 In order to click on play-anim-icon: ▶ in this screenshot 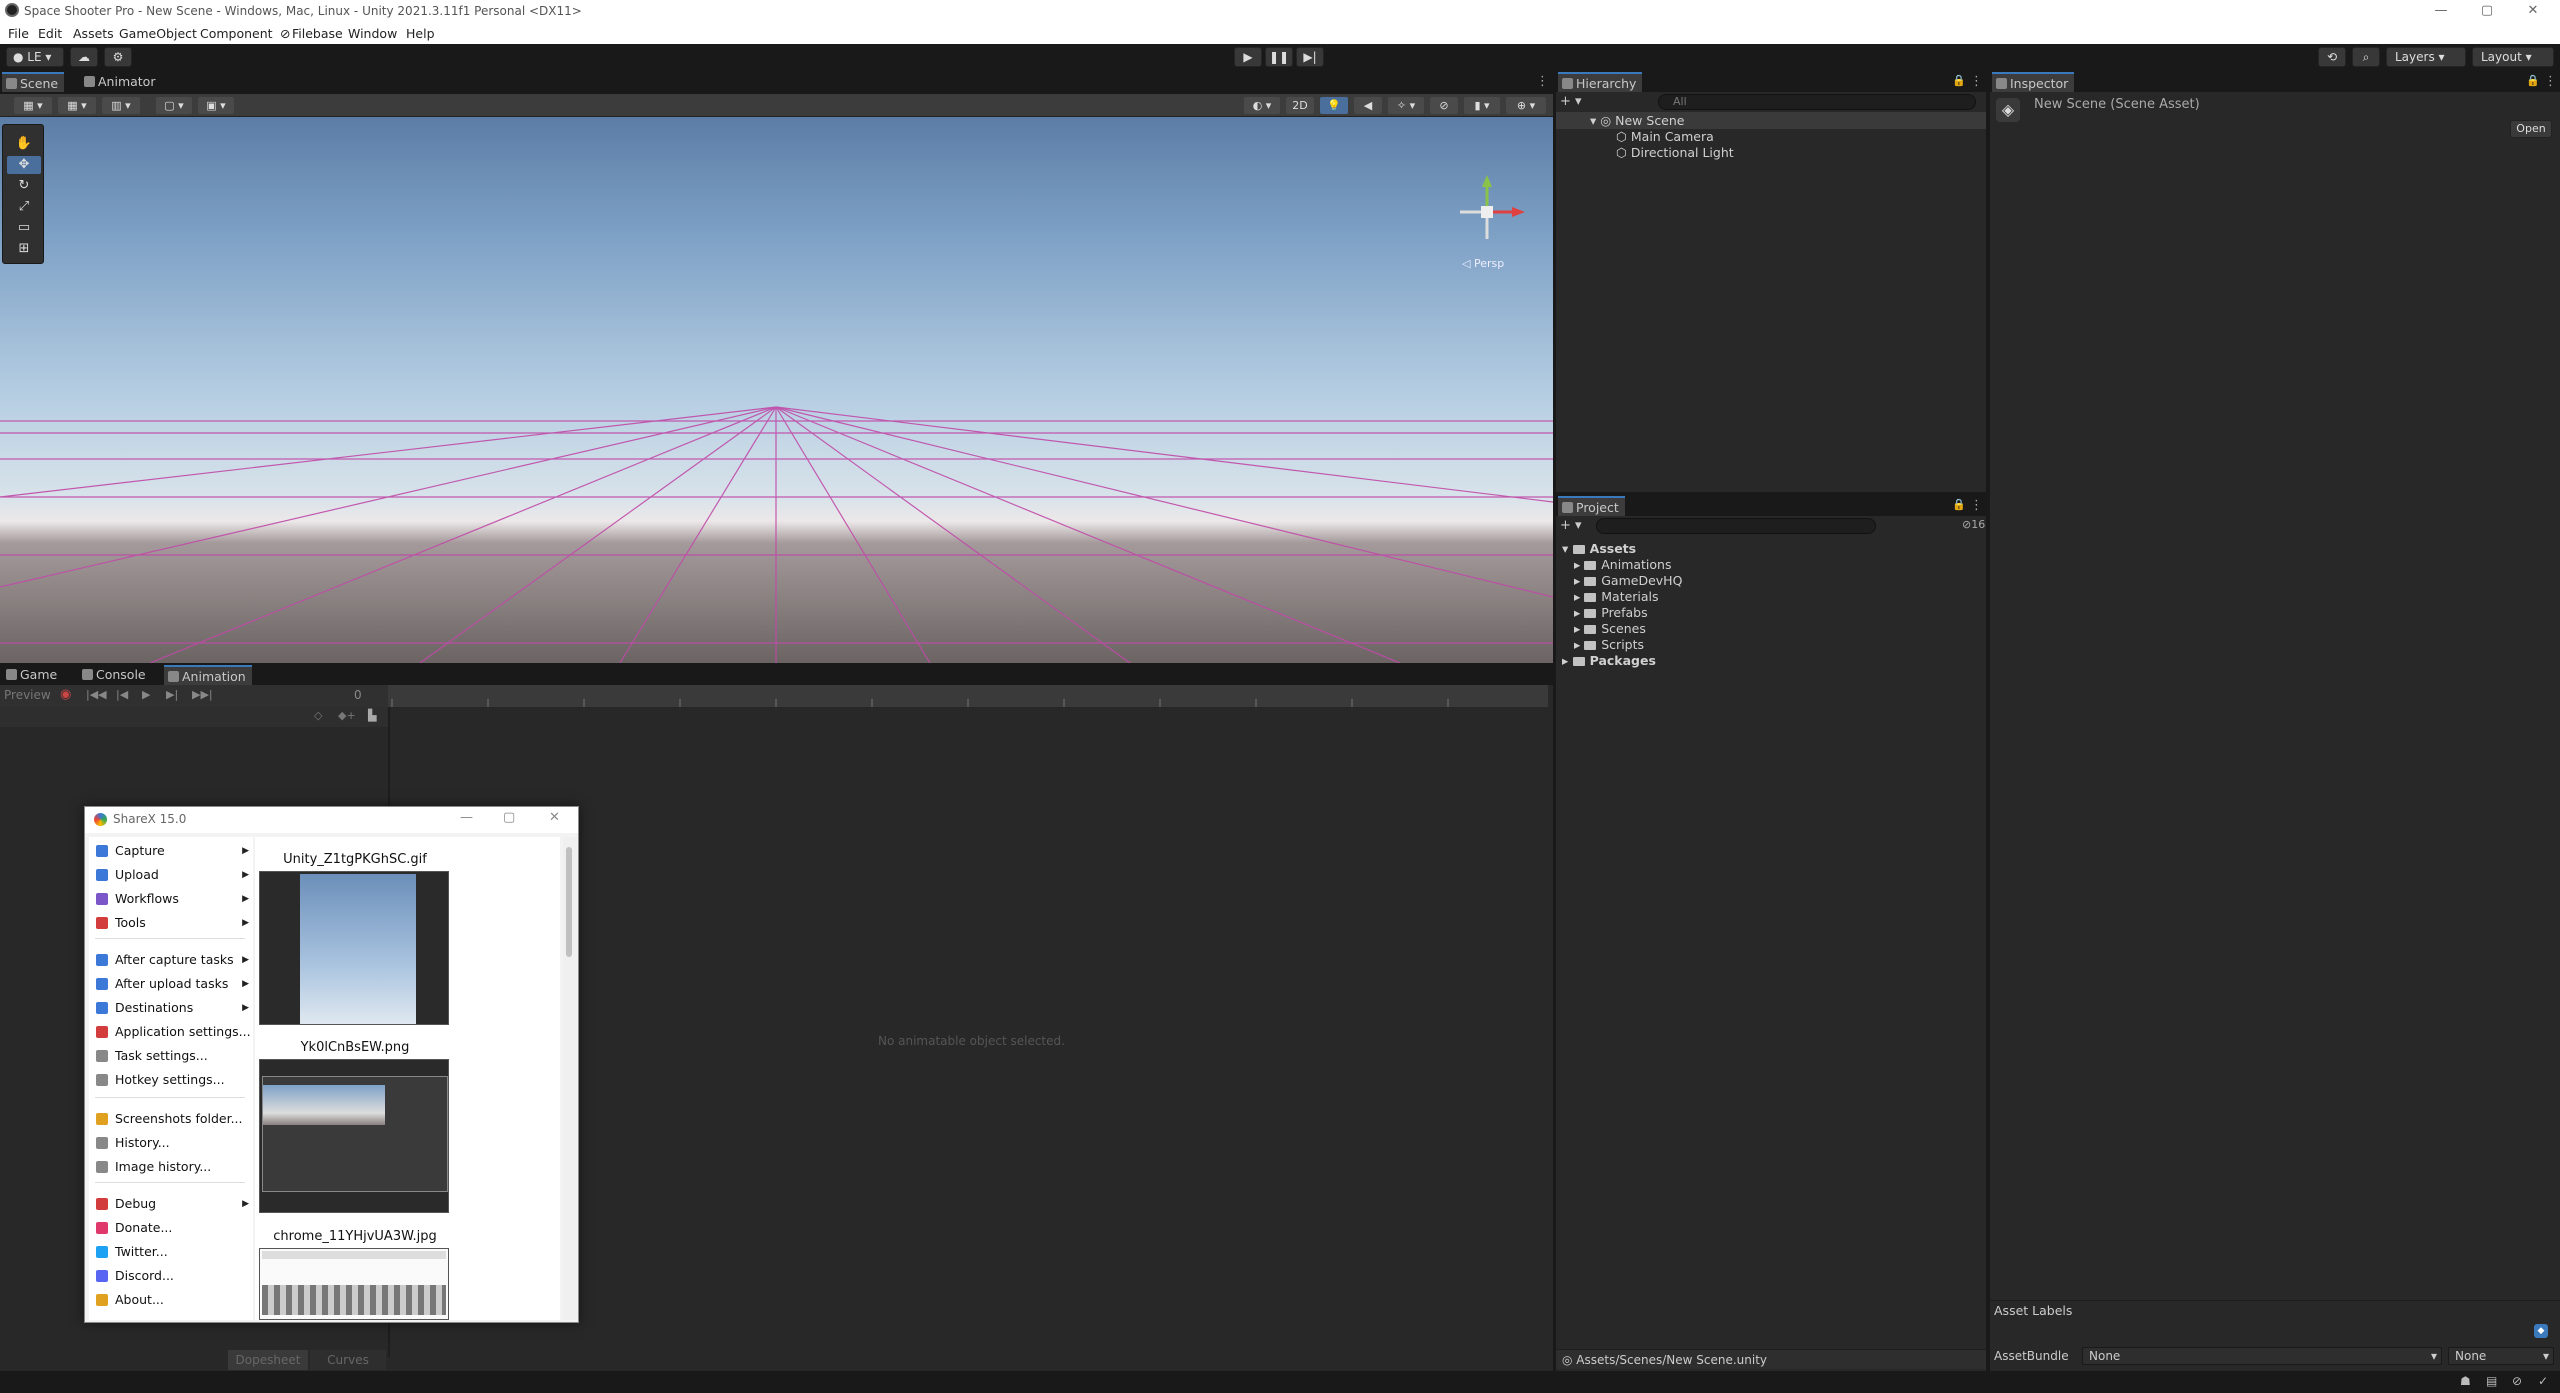, I will do `click(146, 694)`.